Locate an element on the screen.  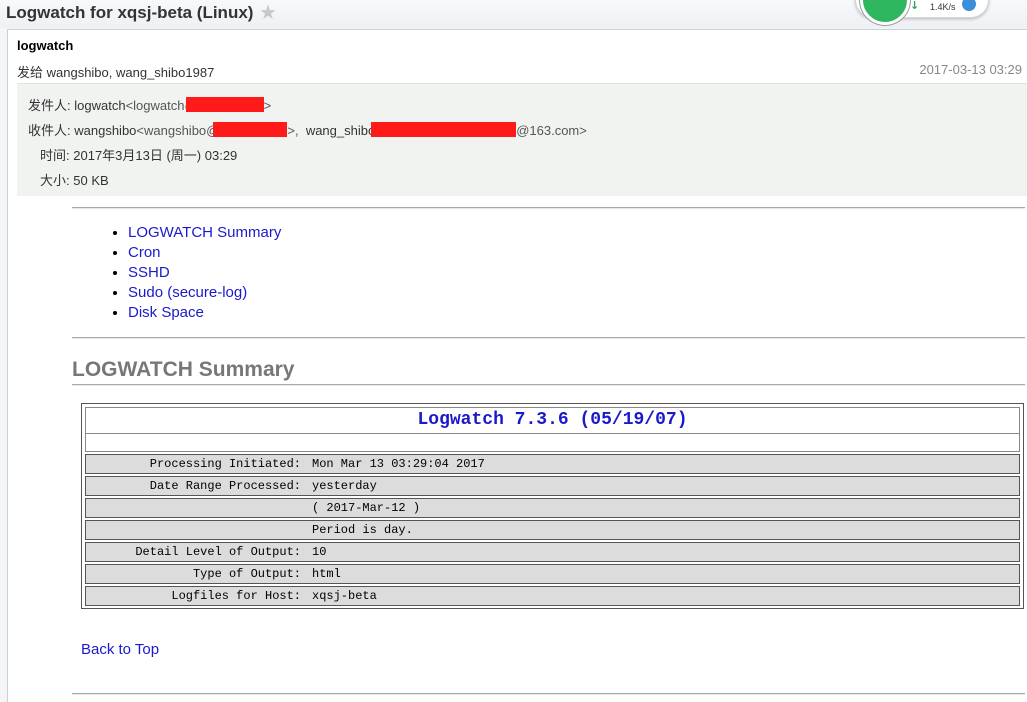
toc-item: Disk Space is located at coordinates (204, 313).